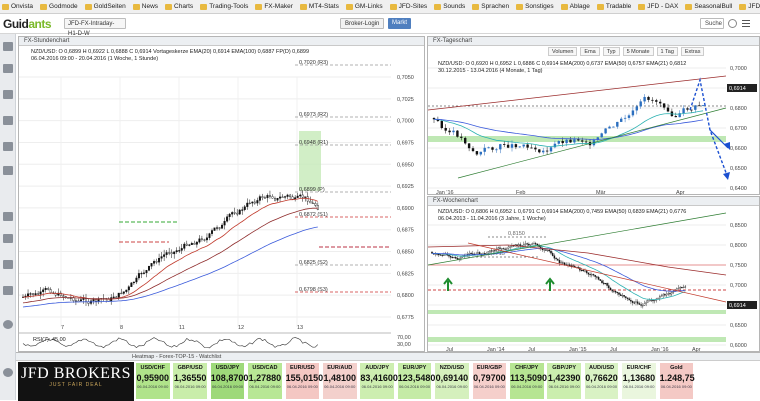 The height and width of the screenshot is (401, 760). Describe the element at coordinates (677, 381) in the screenshot. I see `heatmap-tile: Gold 1.248,75 06.04.2016 09:00` at that location.